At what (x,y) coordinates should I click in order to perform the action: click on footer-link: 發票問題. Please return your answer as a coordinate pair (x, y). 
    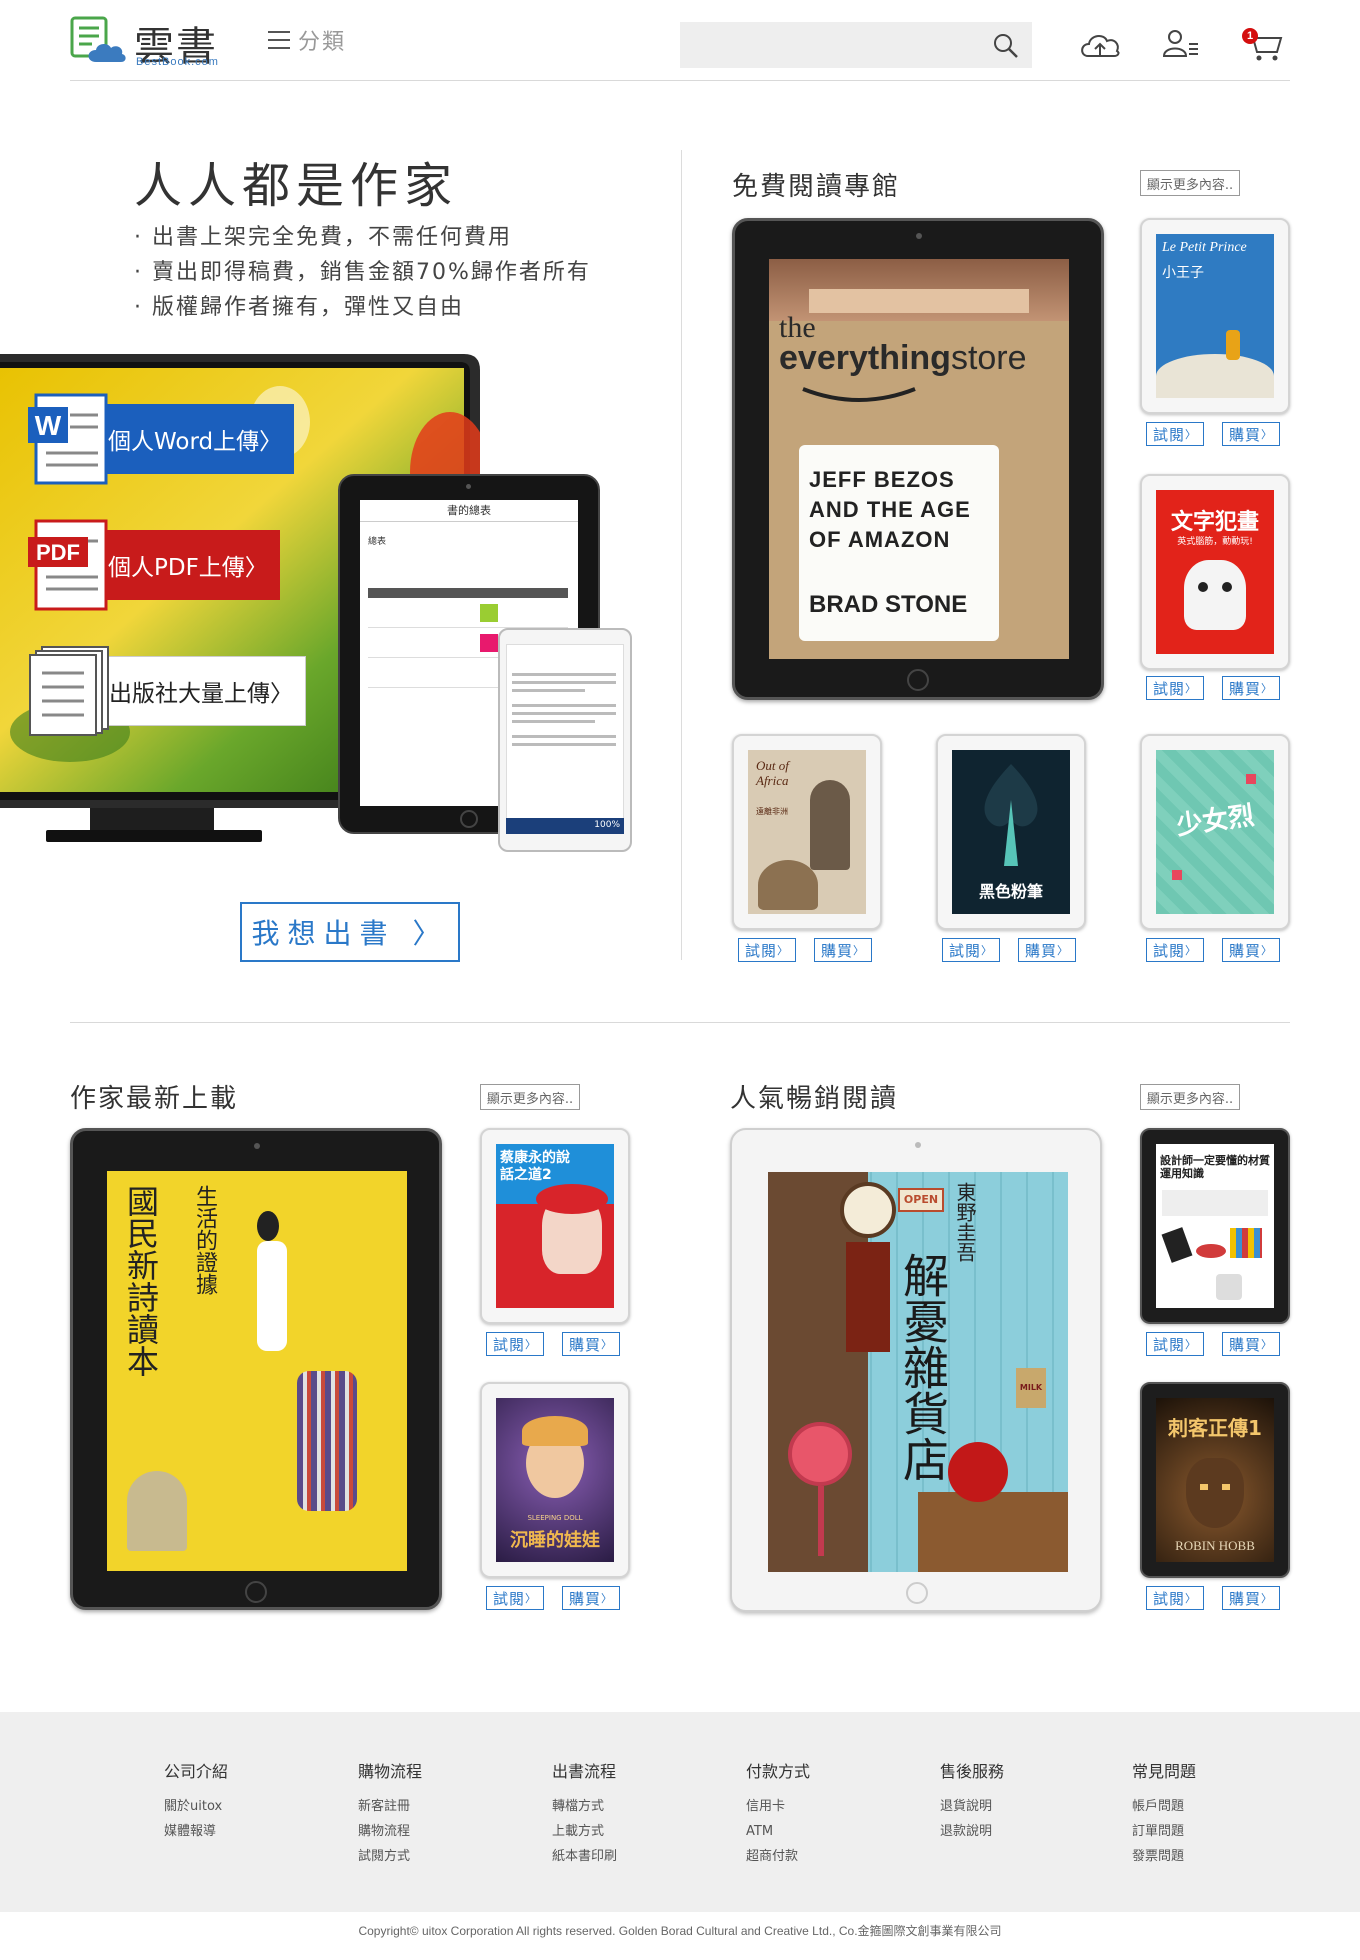
    Looking at the image, I should click on (1202, 1856).